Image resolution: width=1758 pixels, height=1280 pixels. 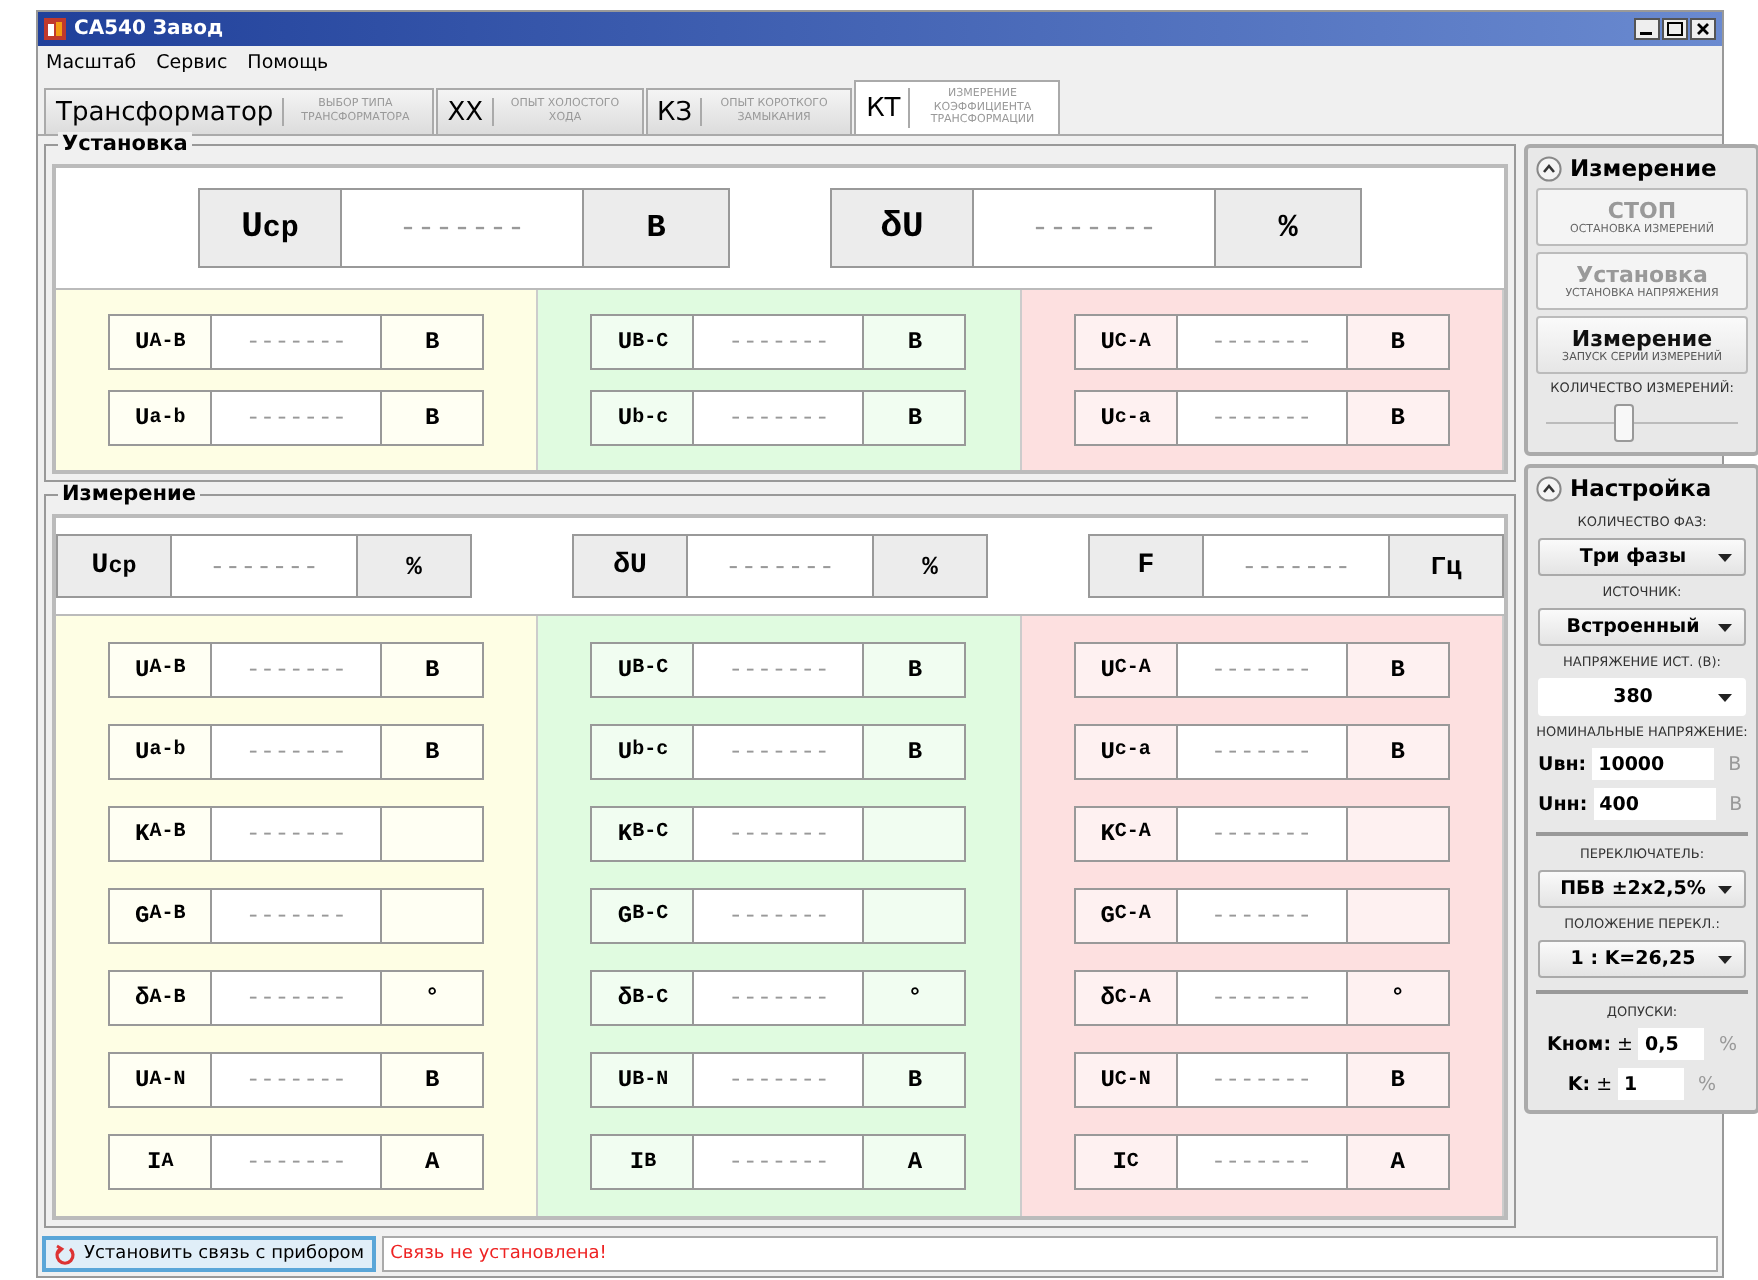 What do you see at coordinates (1703, 29) in the screenshot?
I see `close-icon` at bounding box center [1703, 29].